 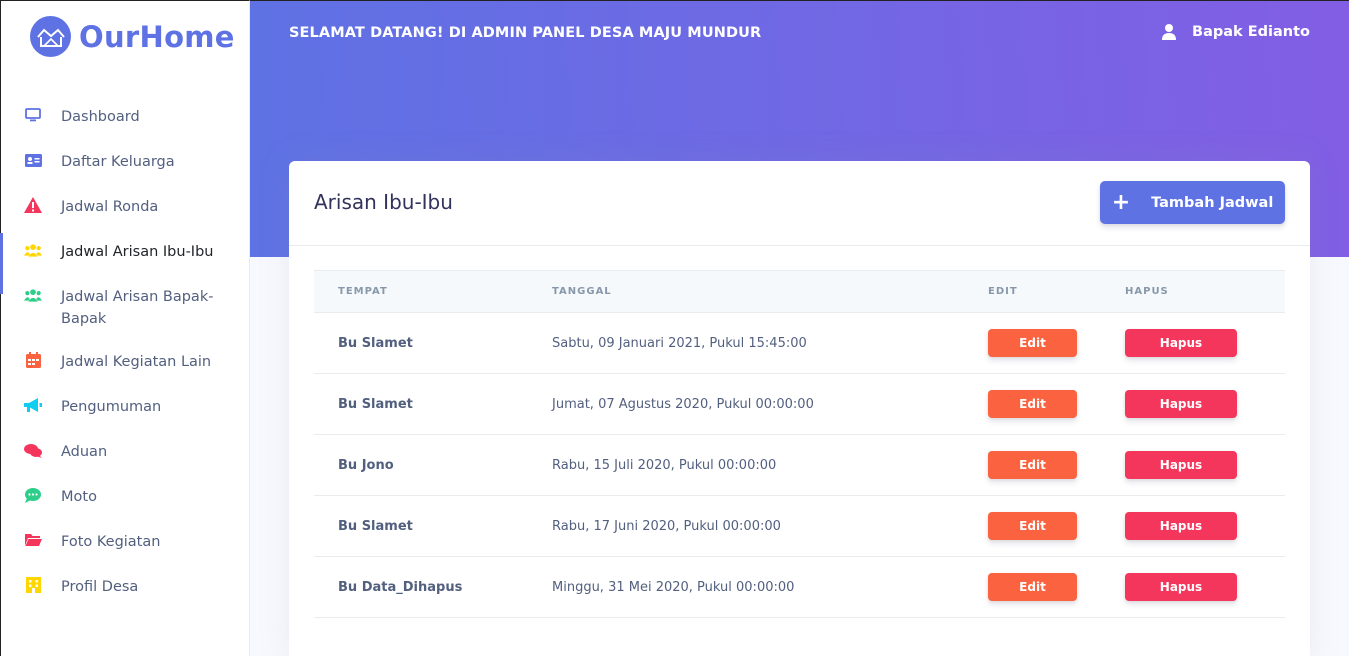 What do you see at coordinates (433, 291) in the screenshot?
I see `column-header-tempat: TEMPAT` at bounding box center [433, 291].